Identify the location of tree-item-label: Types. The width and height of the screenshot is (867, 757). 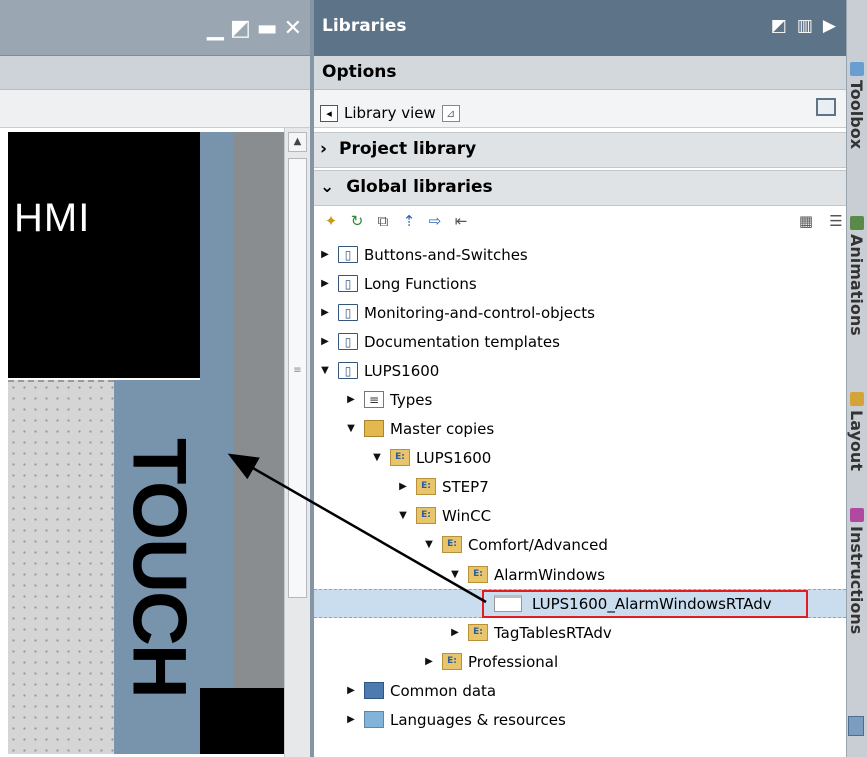
(411, 399).